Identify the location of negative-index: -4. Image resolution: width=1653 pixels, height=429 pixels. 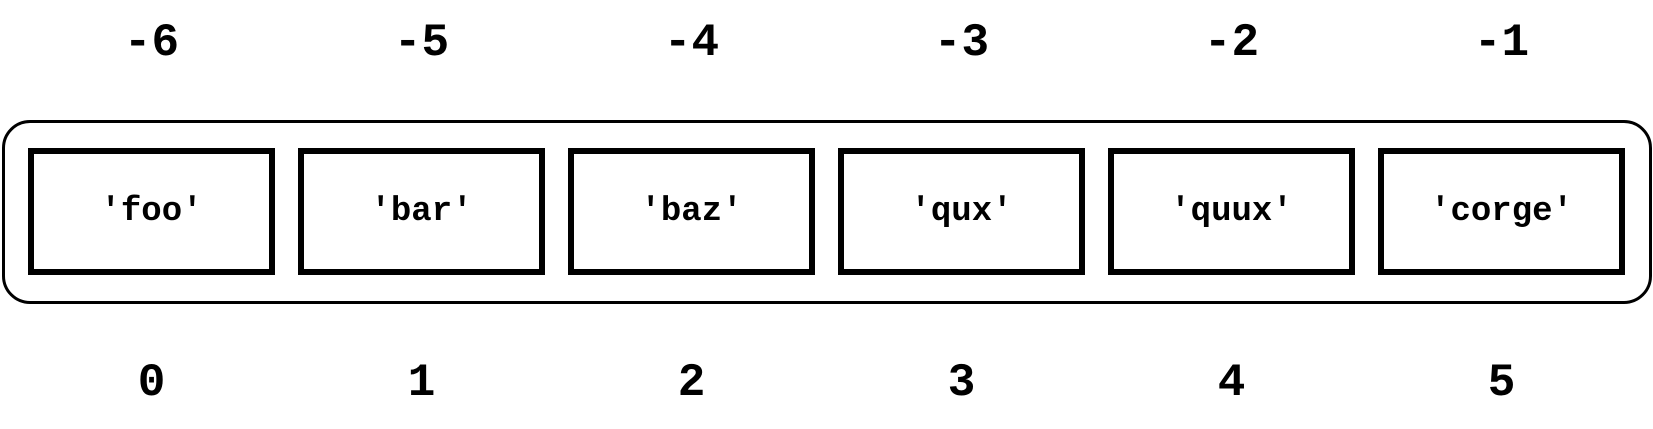
(691, 43).